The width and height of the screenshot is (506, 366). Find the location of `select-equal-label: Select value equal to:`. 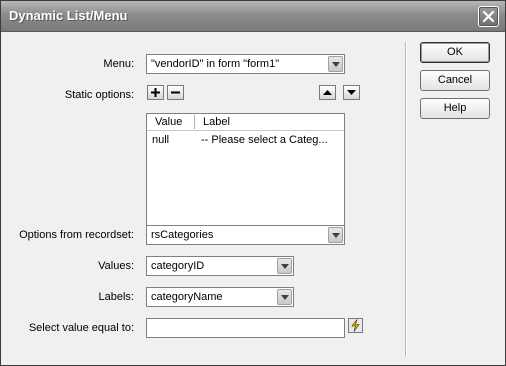

select-equal-label: Select value equal to: is located at coordinates (81, 328).